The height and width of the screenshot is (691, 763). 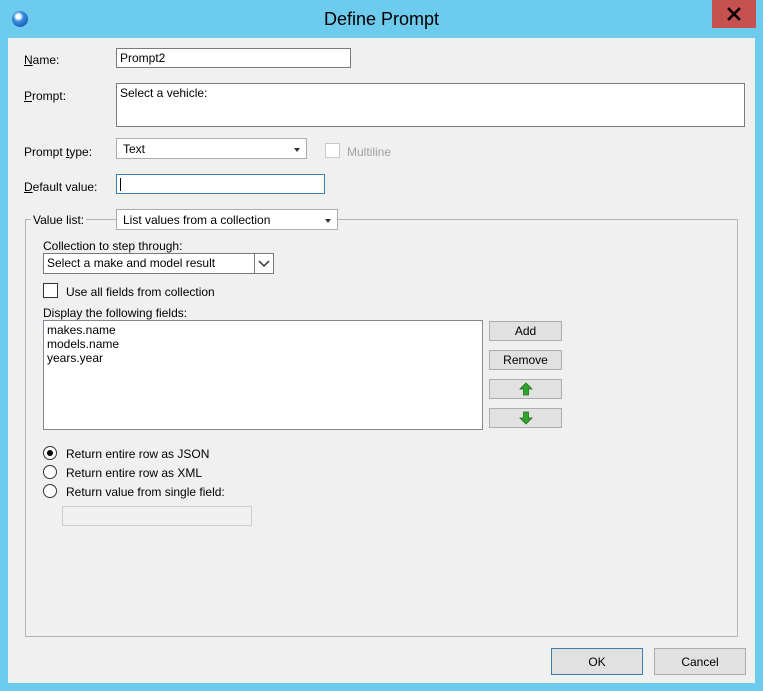 I want to click on use-all-fields-label: Use all fields from collection, so click(x=140, y=292).